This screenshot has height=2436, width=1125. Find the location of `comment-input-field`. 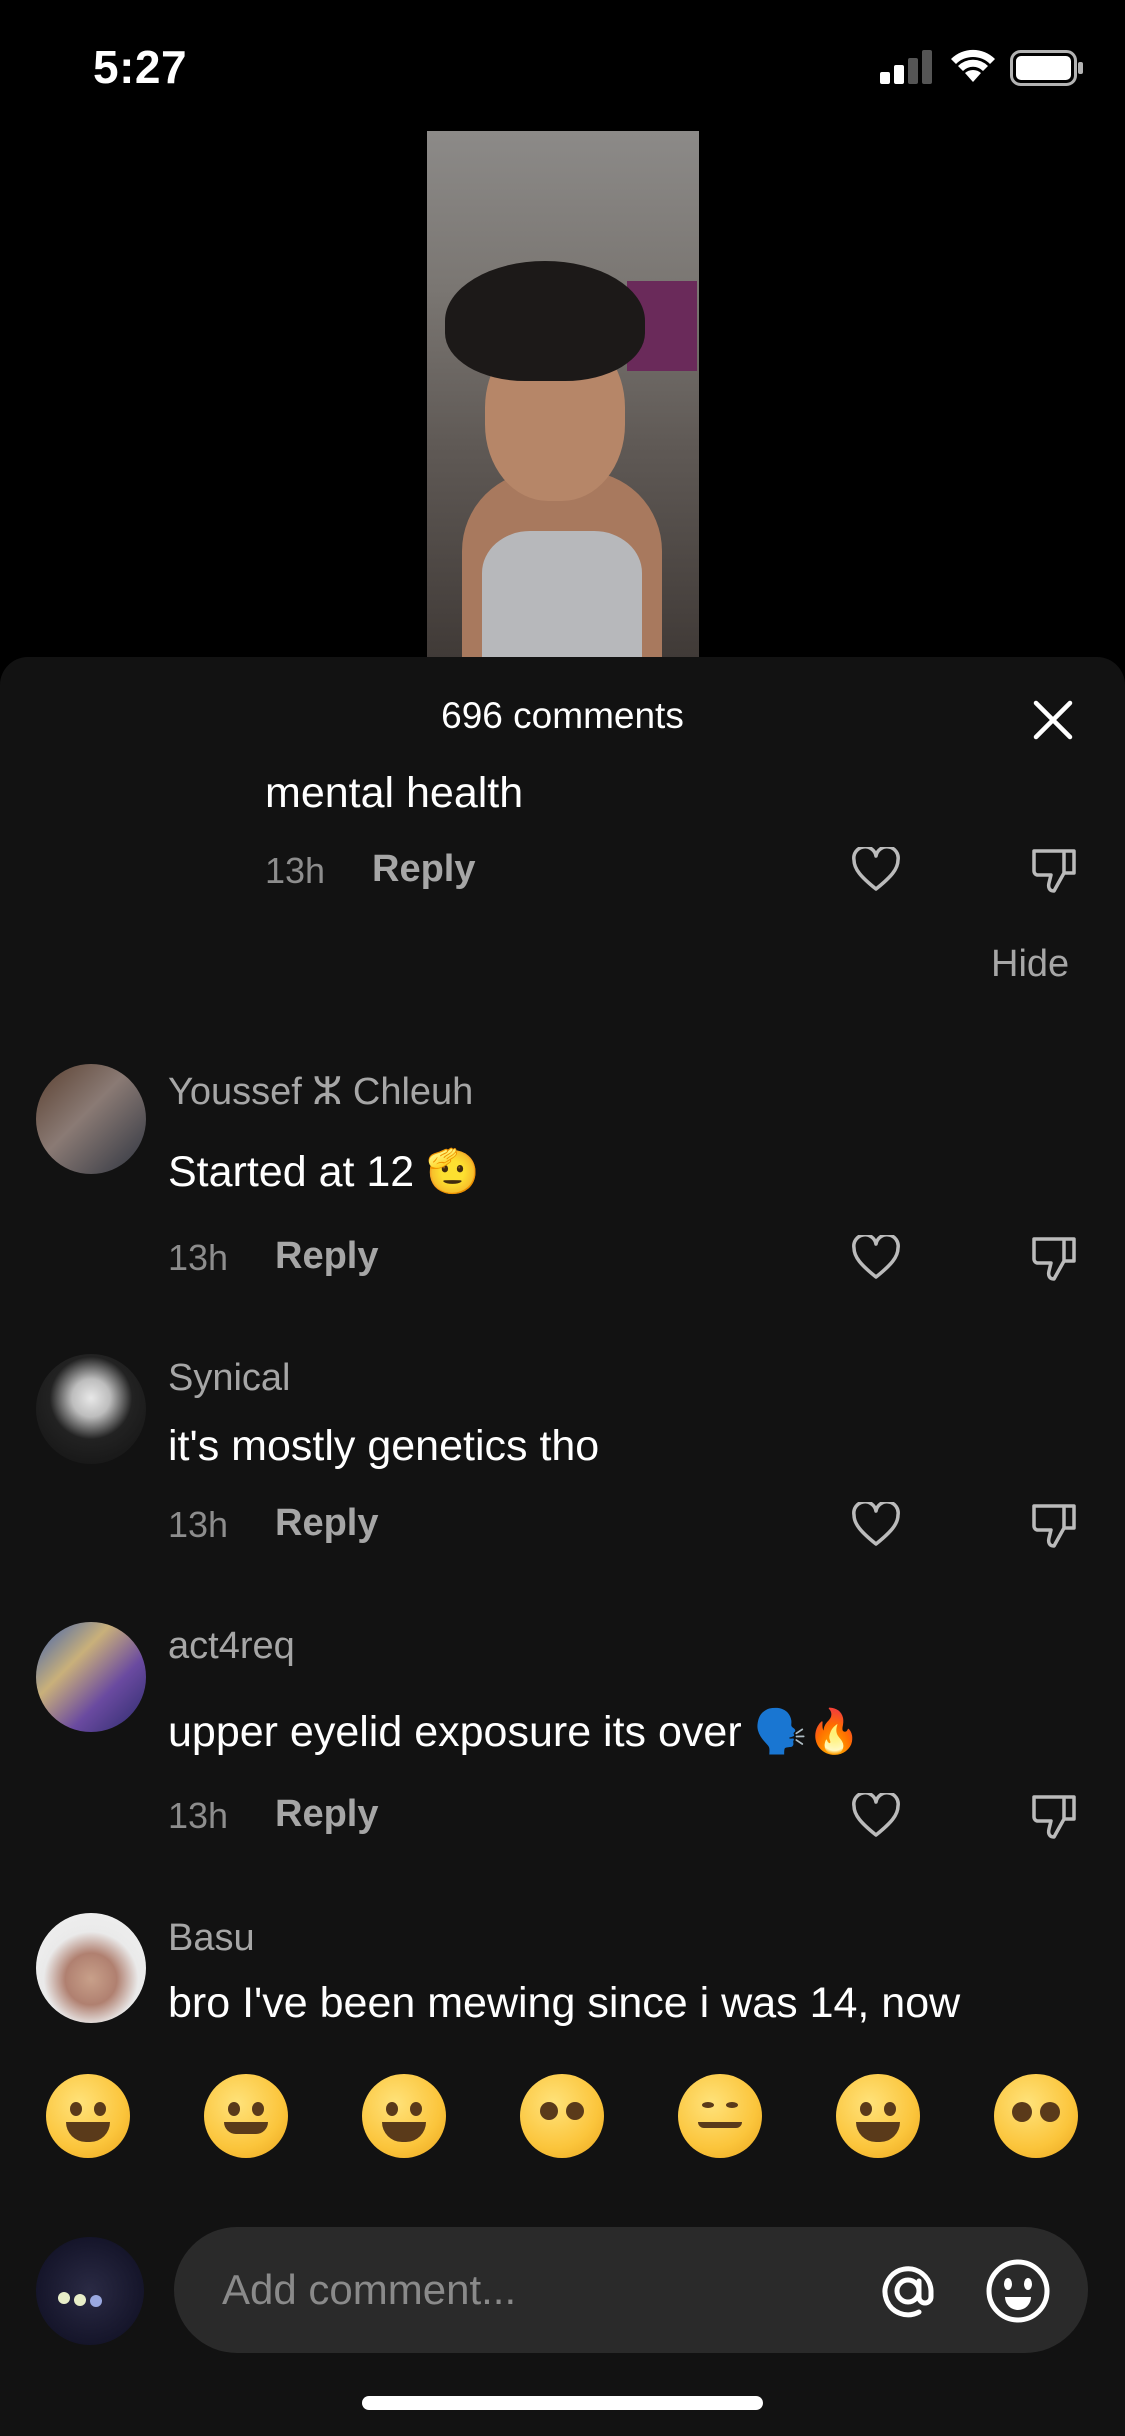

comment-input-field is located at coordinates (631, 2290).